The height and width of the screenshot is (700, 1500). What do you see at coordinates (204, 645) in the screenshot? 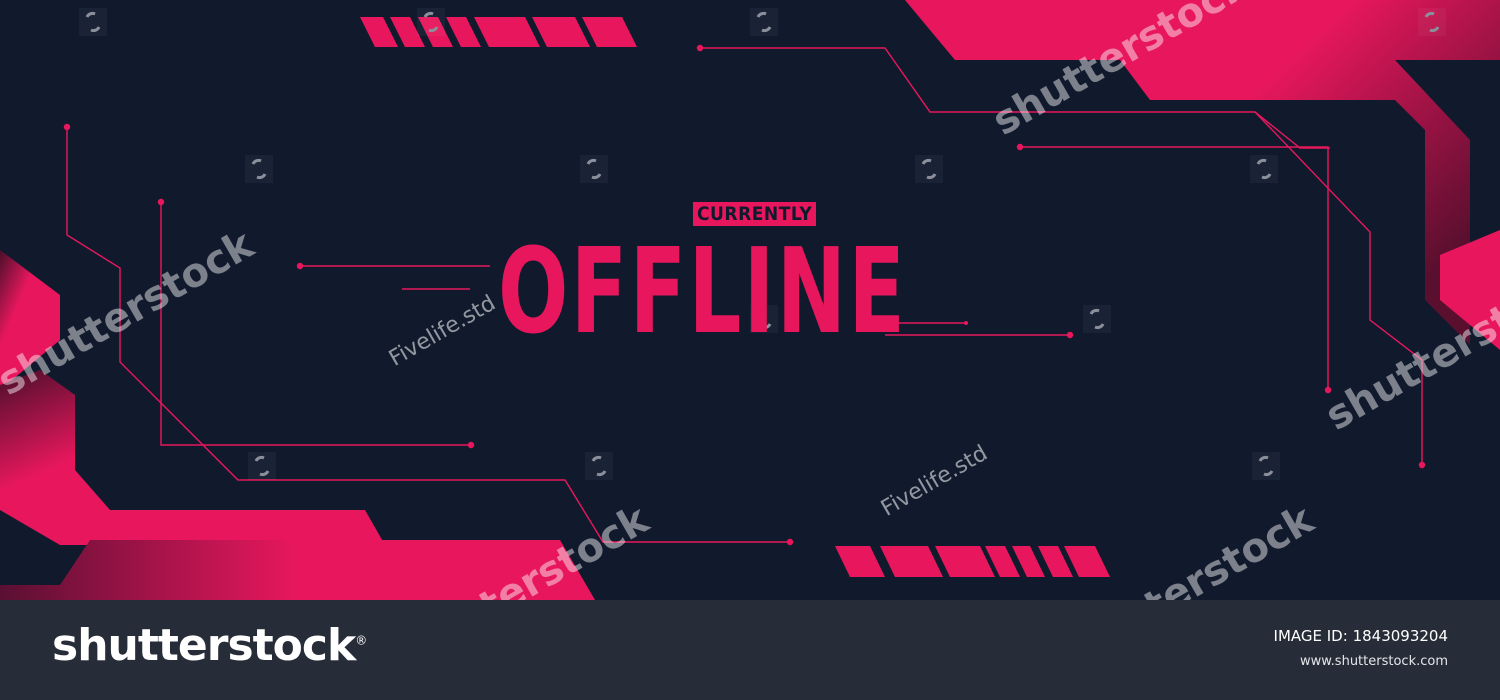
I see `brand-logo-text: shutterstock` at bounding box center [204, 645].